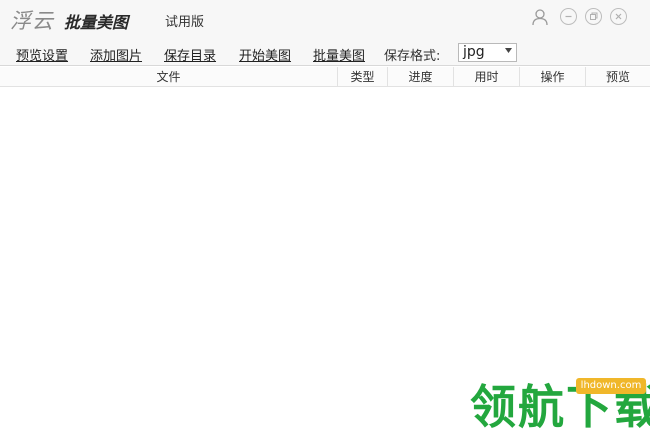 The width and height of the screenshot is (650, 436). What do you see at coordinates (611, 386) in the screenshot?
I see `watermark-url-badge: lhdown.com` at bounding box center [611, 386].